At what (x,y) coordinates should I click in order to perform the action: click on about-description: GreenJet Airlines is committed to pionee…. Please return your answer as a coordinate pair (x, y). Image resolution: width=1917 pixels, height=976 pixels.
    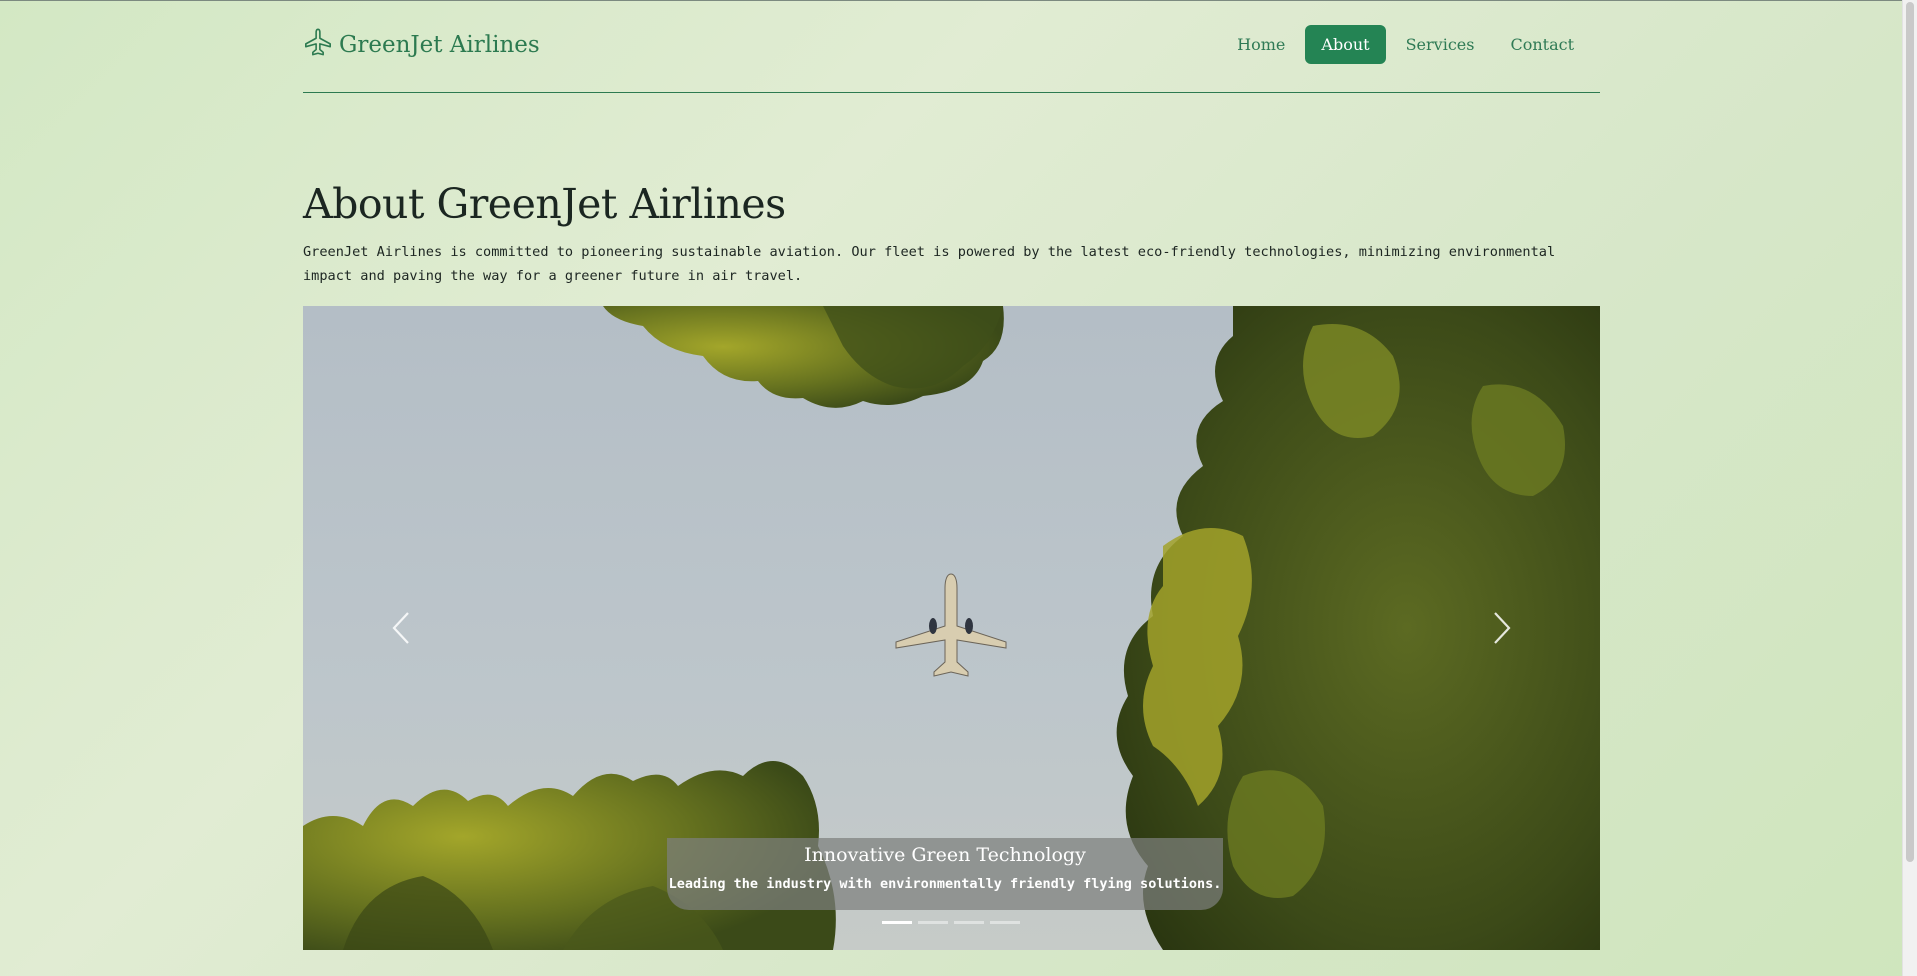
    Looking at the image, I should click on (929, 264).